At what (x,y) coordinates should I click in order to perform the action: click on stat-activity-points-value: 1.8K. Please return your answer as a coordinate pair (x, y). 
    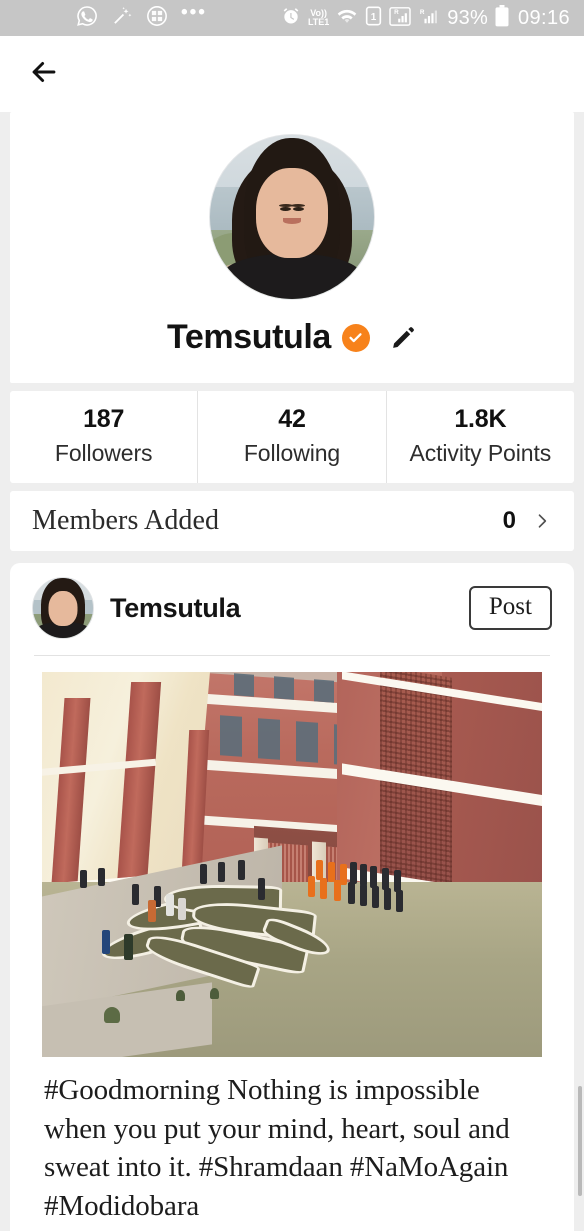
    Looking at the image, I should click on (480, 419).